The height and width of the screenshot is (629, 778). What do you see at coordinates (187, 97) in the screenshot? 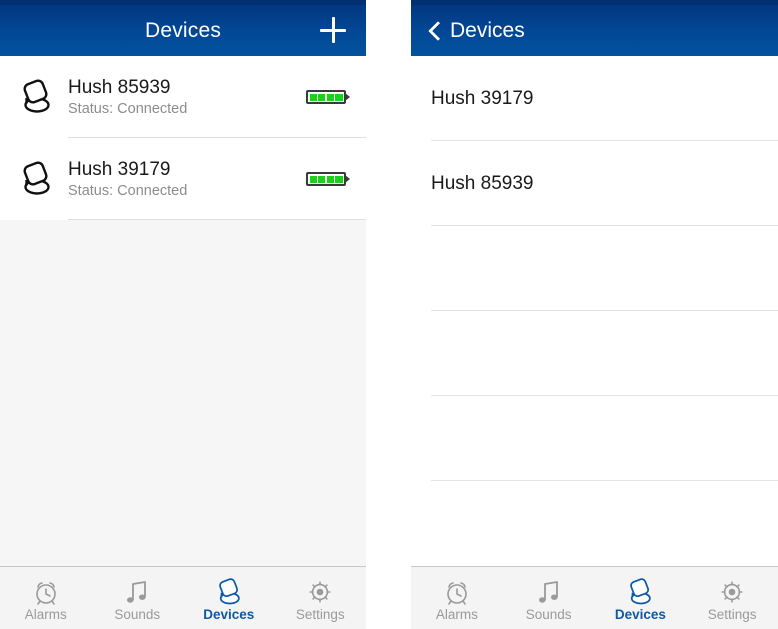
I see `device-text-block: Hush 85939 Status: Connected` at bounding box center [187, 97].